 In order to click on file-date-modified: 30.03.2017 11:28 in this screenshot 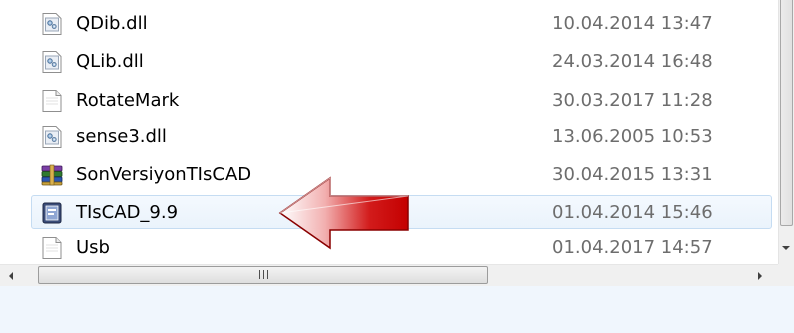, I will do `click(632, 100)`.